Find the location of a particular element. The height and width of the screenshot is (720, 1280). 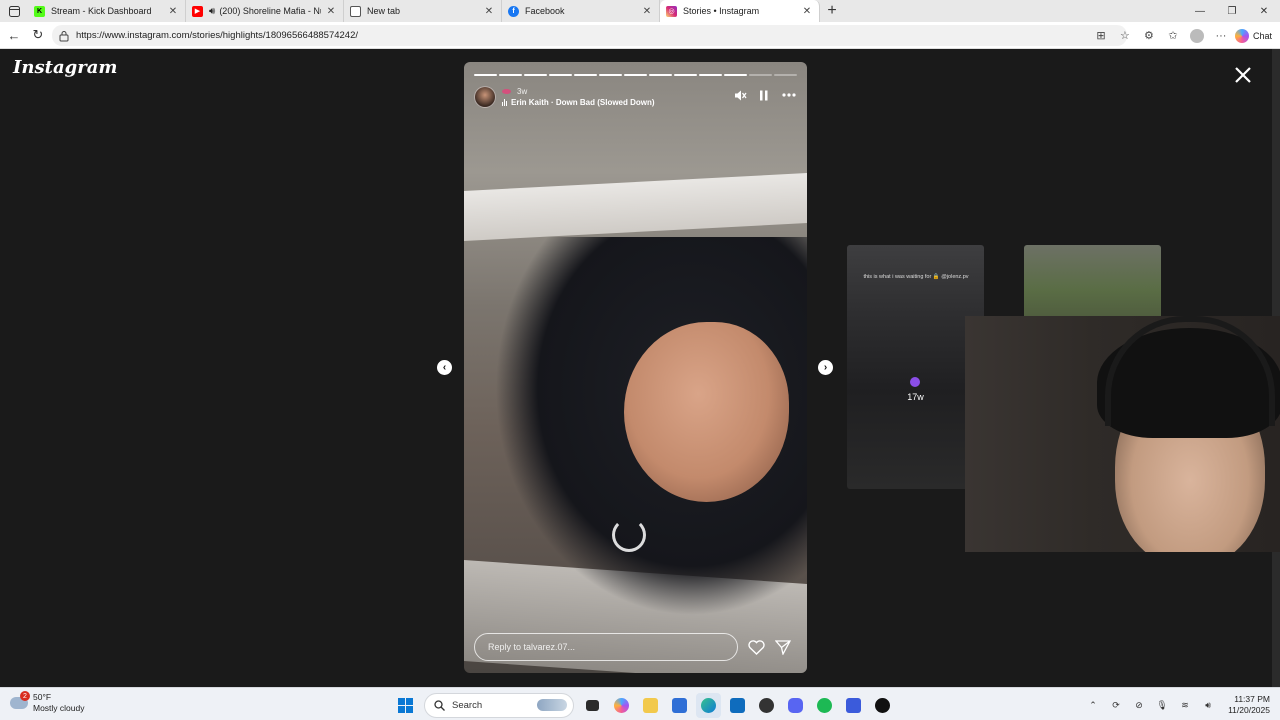

story-music: Erin Kaith · Down Bad (Slowed Down) is located at coordinates (578, 102).